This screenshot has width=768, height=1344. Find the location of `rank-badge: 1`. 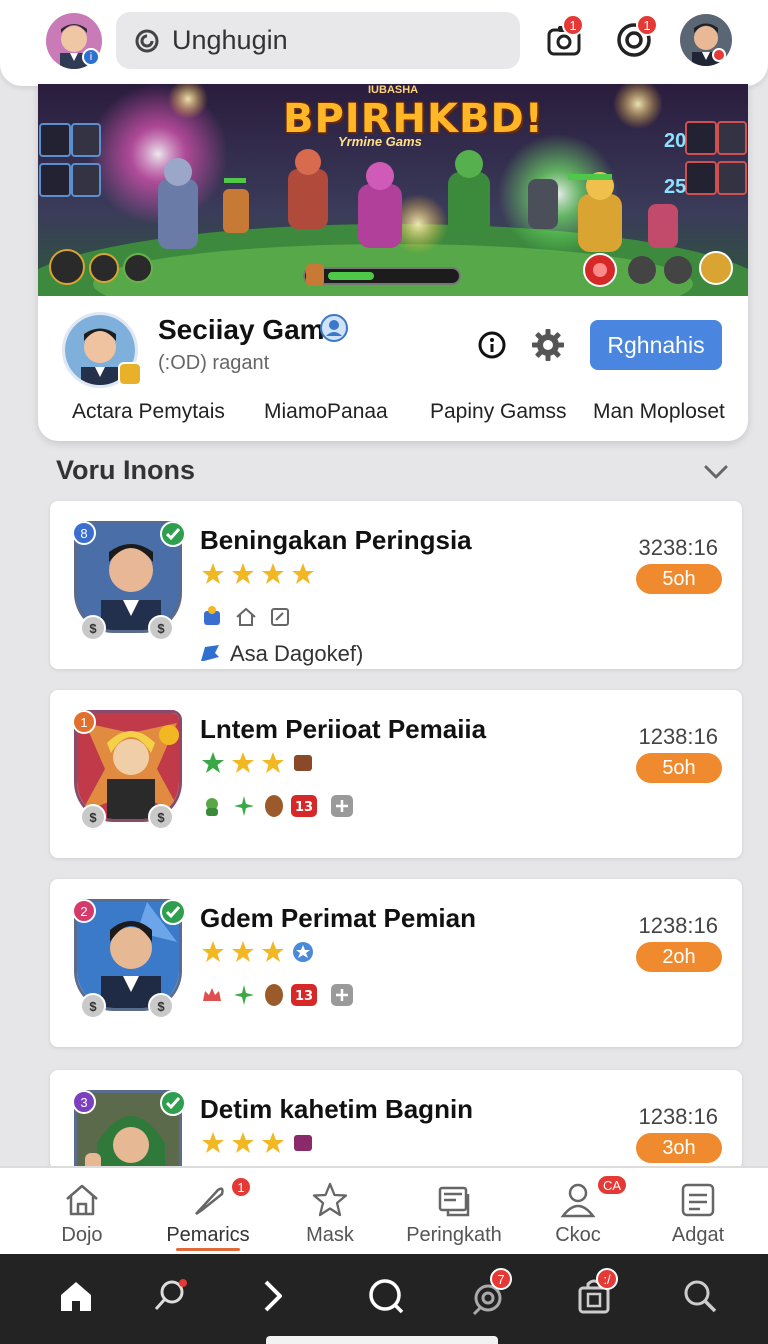

rank-badge: 1 is located at coordinates (84, 722).